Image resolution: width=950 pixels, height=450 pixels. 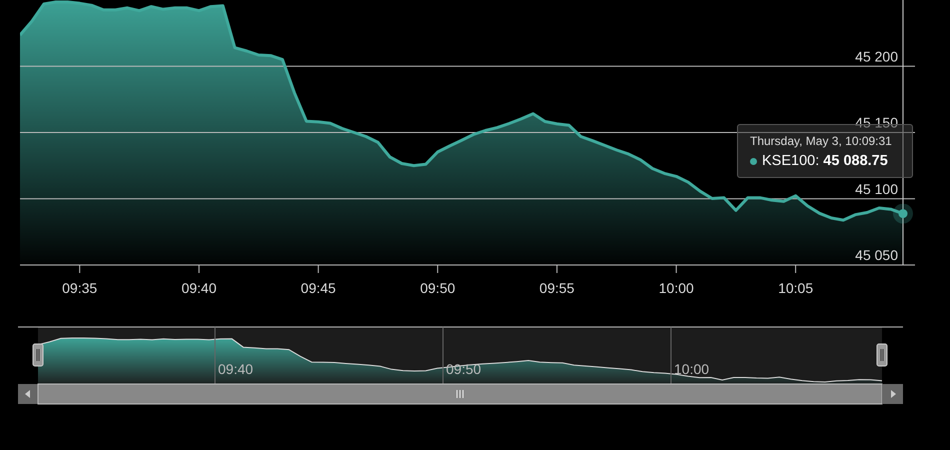 I want to click on x-axis-label: 09:45, so click(x=318, y=288).